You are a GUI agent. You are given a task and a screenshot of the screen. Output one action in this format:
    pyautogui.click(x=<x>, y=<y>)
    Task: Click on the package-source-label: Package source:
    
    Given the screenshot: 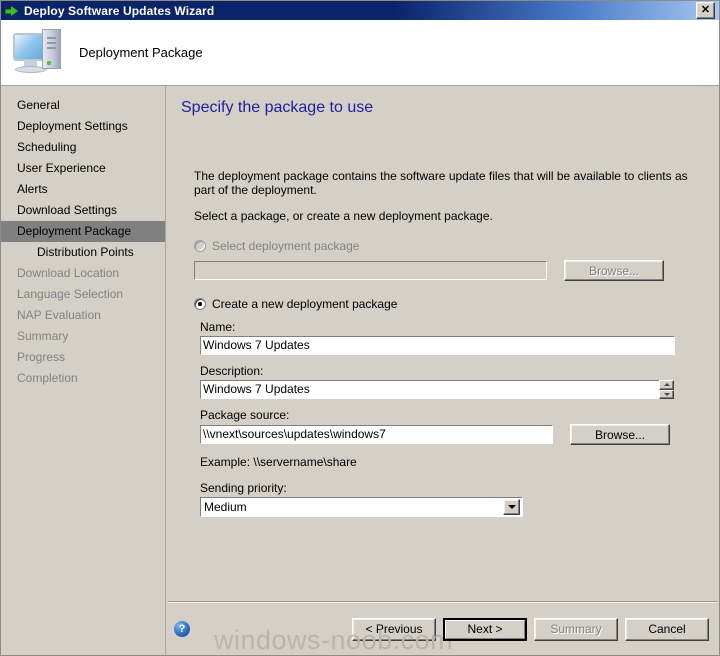 What is the action you would take?
    pyautogui.click(x=245, y=415)
    